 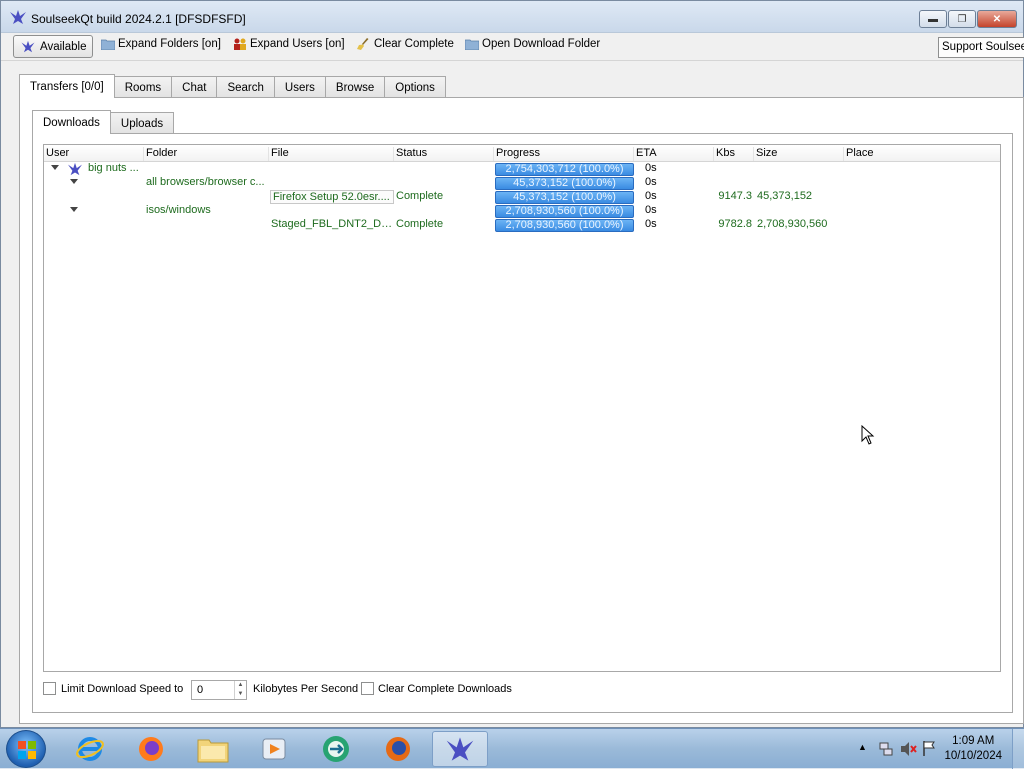 What do you see at coordinates (90, 749) in the screenshot?
I see `internet-explorer-icon` at bounding box center [90, 749].